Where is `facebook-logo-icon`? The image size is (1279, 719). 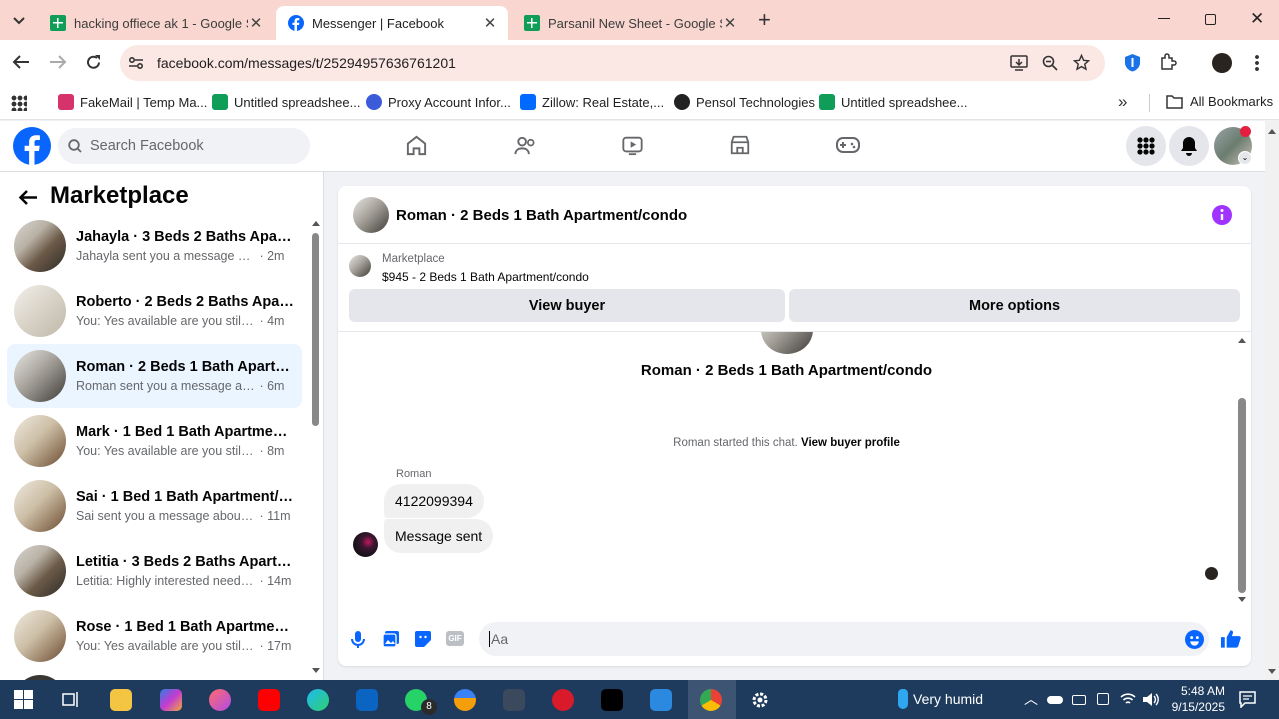 facebook-logo-icon is located at coordinates (32, 146).